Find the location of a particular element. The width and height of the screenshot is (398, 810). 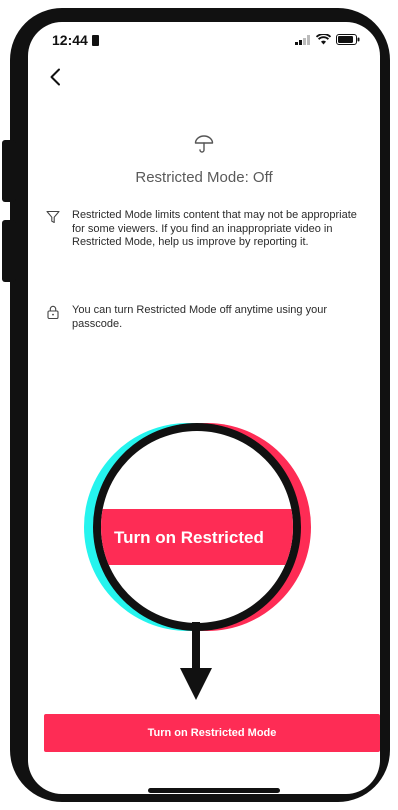

status-time: 12:44 is located at coordinates (75, 40).